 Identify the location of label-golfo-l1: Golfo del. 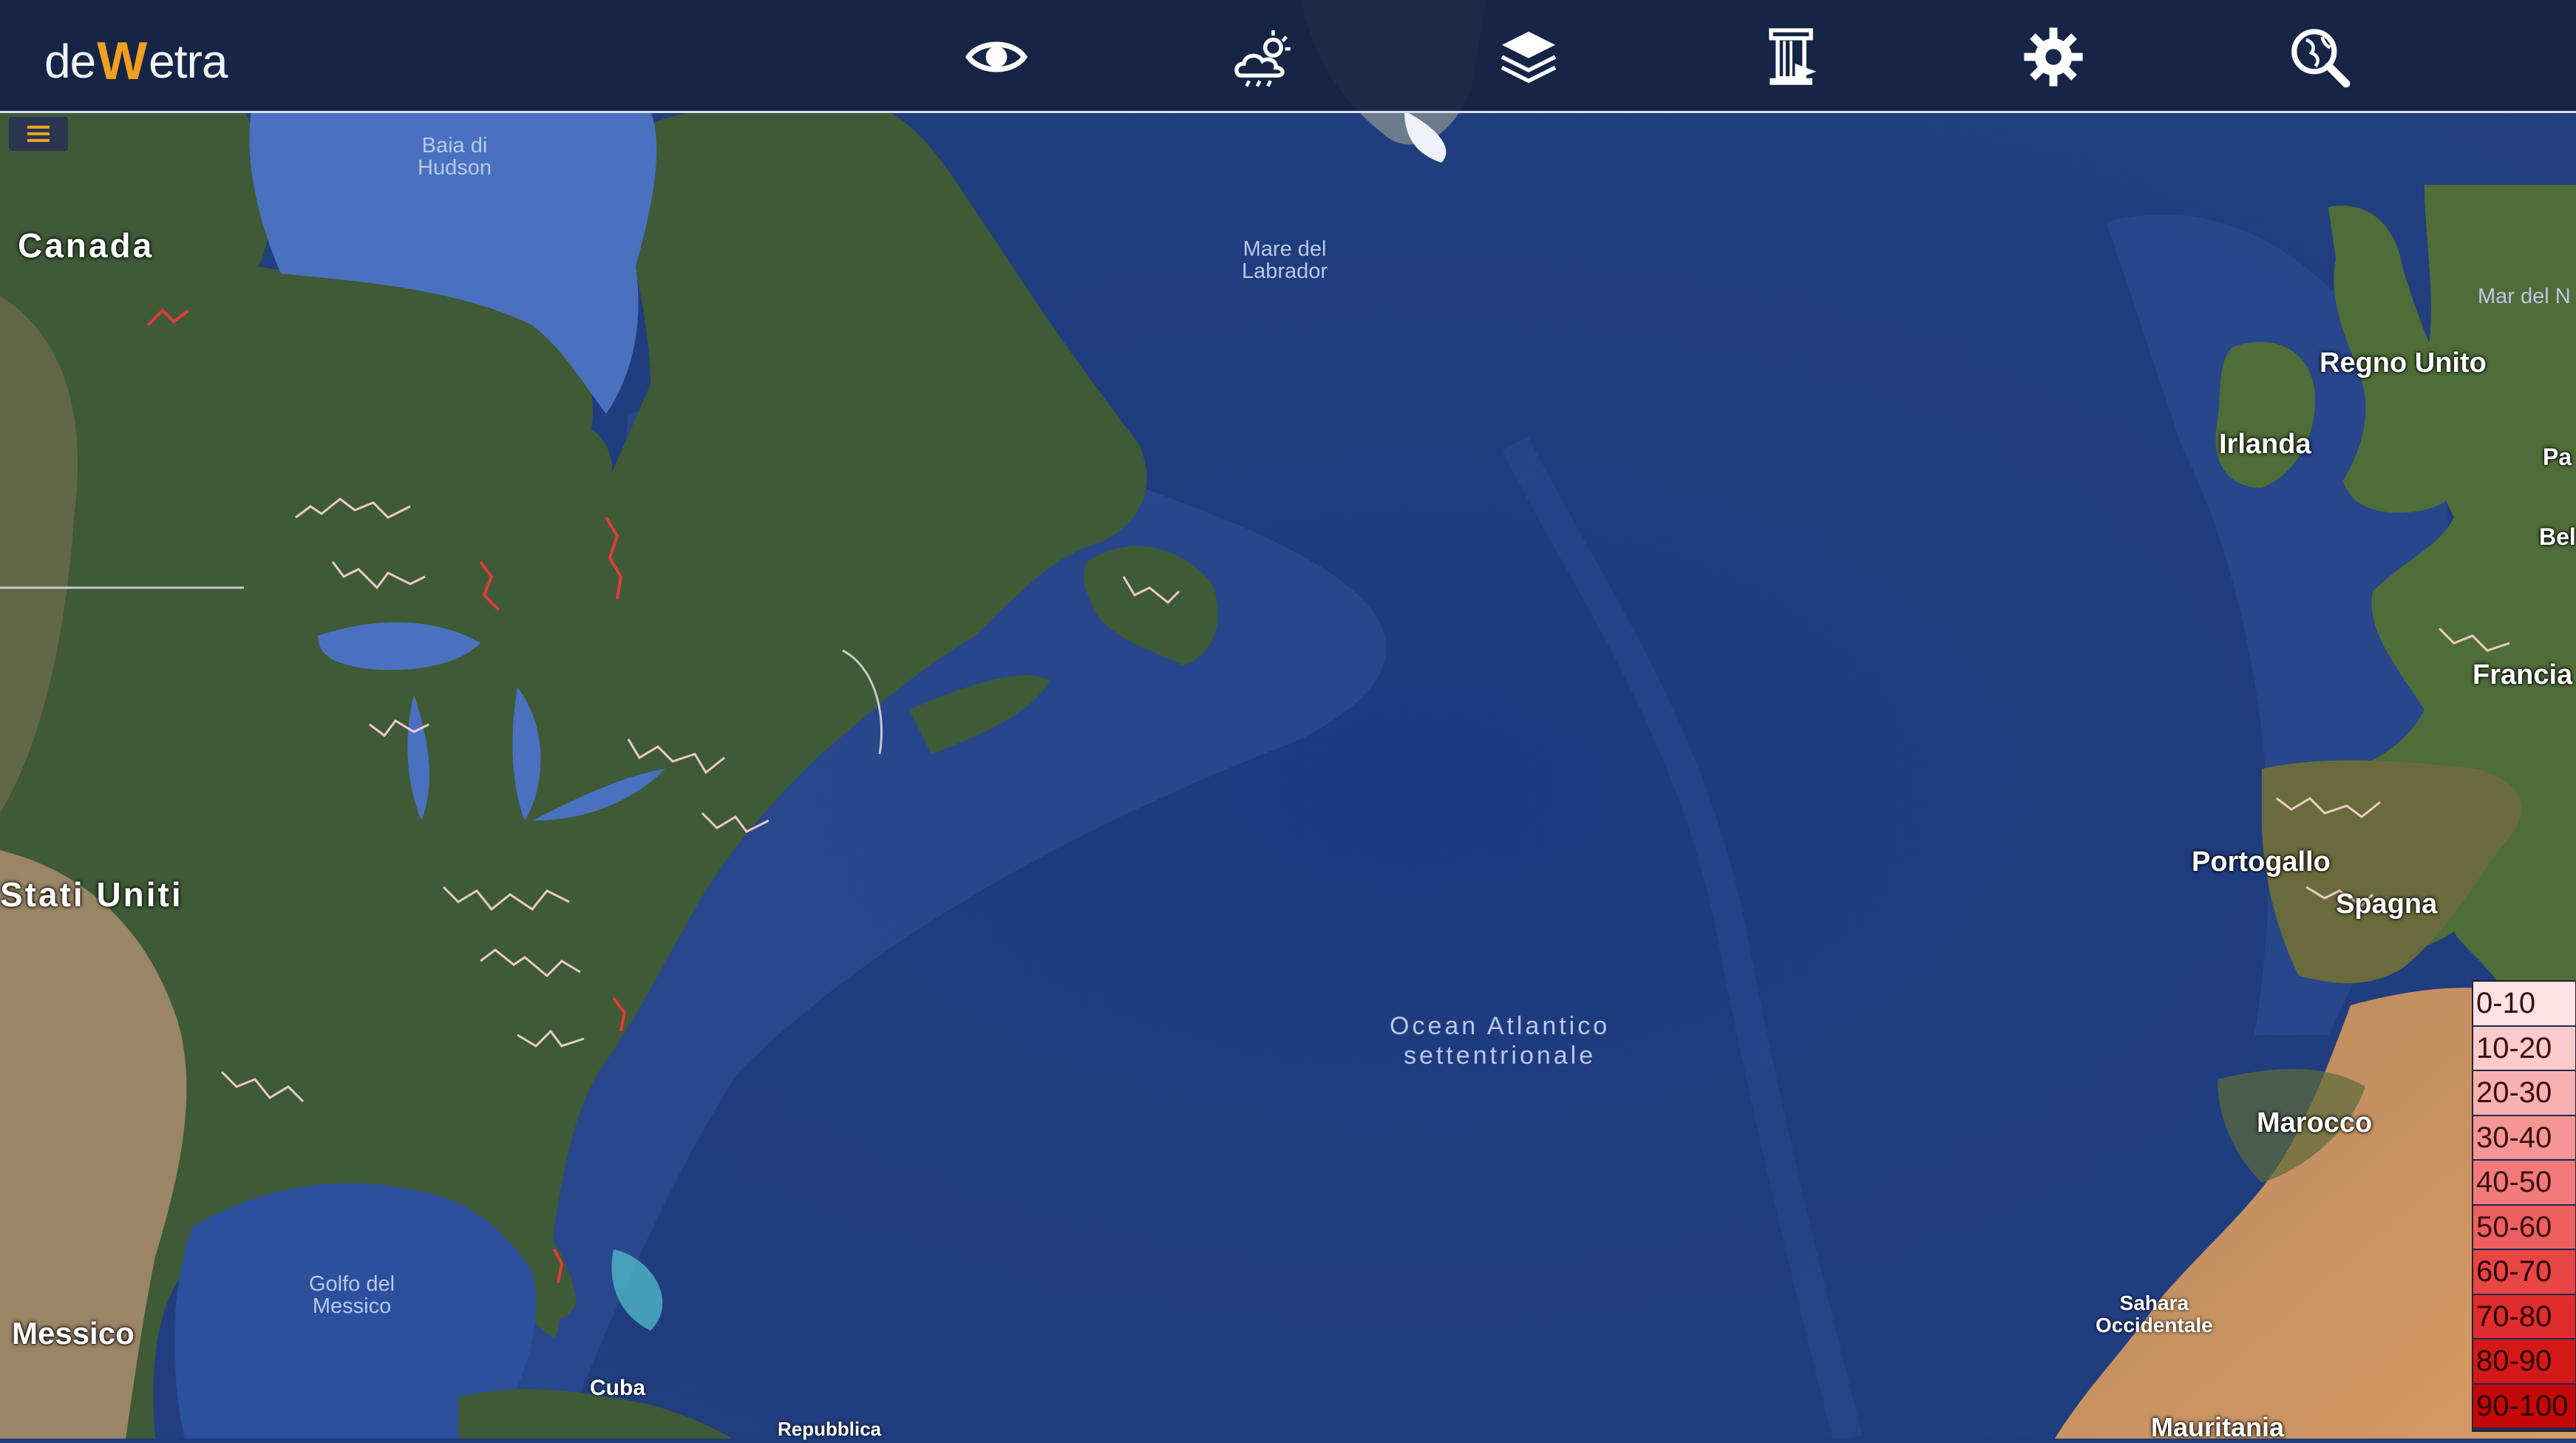
(352, 1284).